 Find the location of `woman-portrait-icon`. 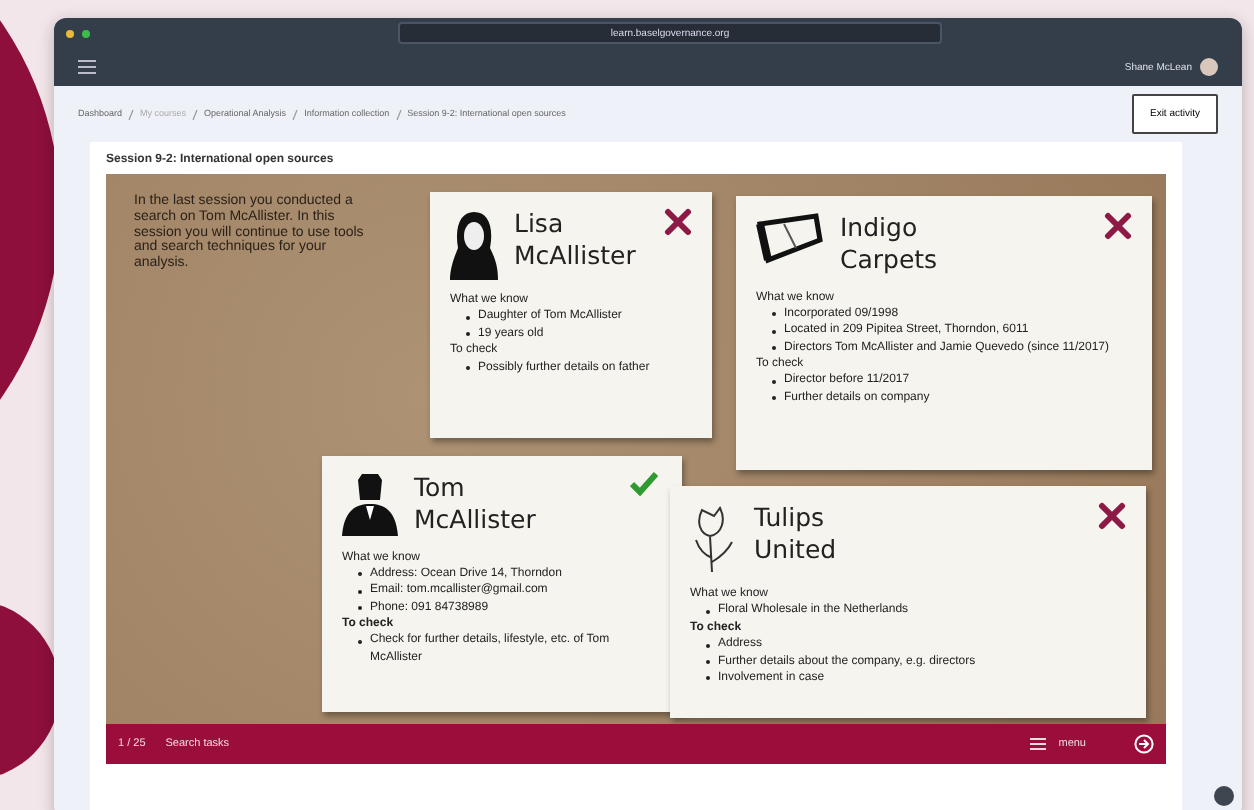

woman-portrait-icon is located at coordinates (474, 244).